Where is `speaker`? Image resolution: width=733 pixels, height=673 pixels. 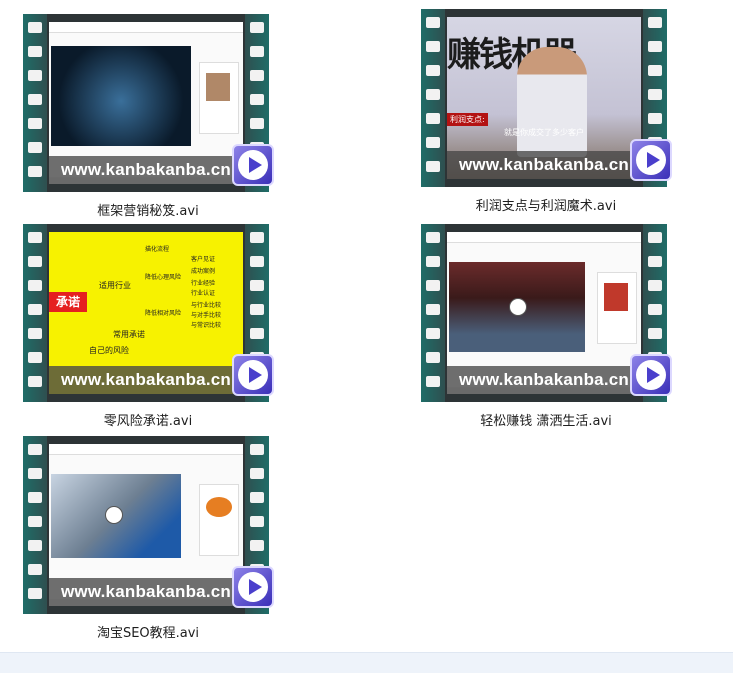
speaker is located at coordinates (552, 102).